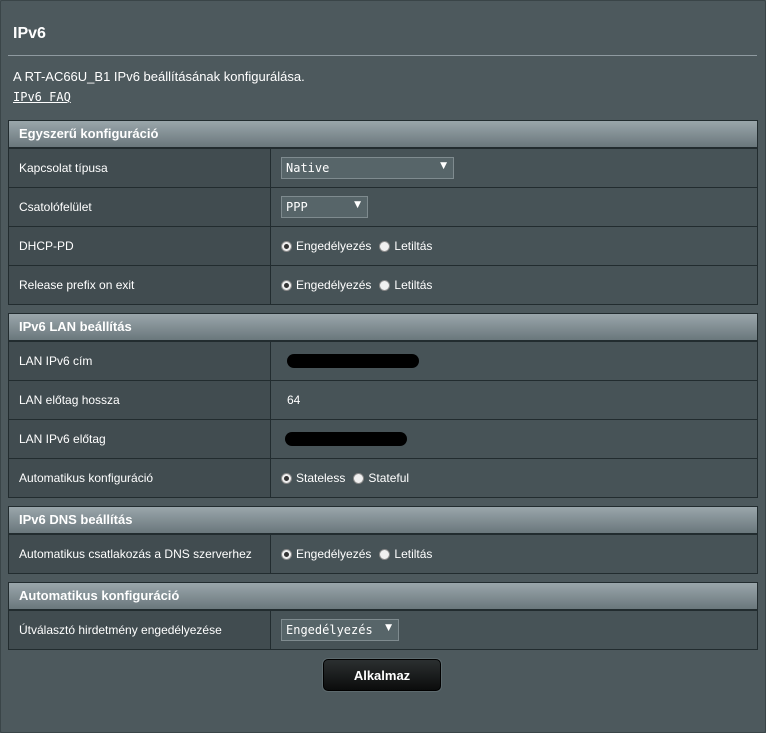 This screenshot has width=766, height=733. Describe the element at coordinates (140, 630) in the screenshot. I see `router-adv-label: Útválasztó hirdetmény engedélyezése` at that location.